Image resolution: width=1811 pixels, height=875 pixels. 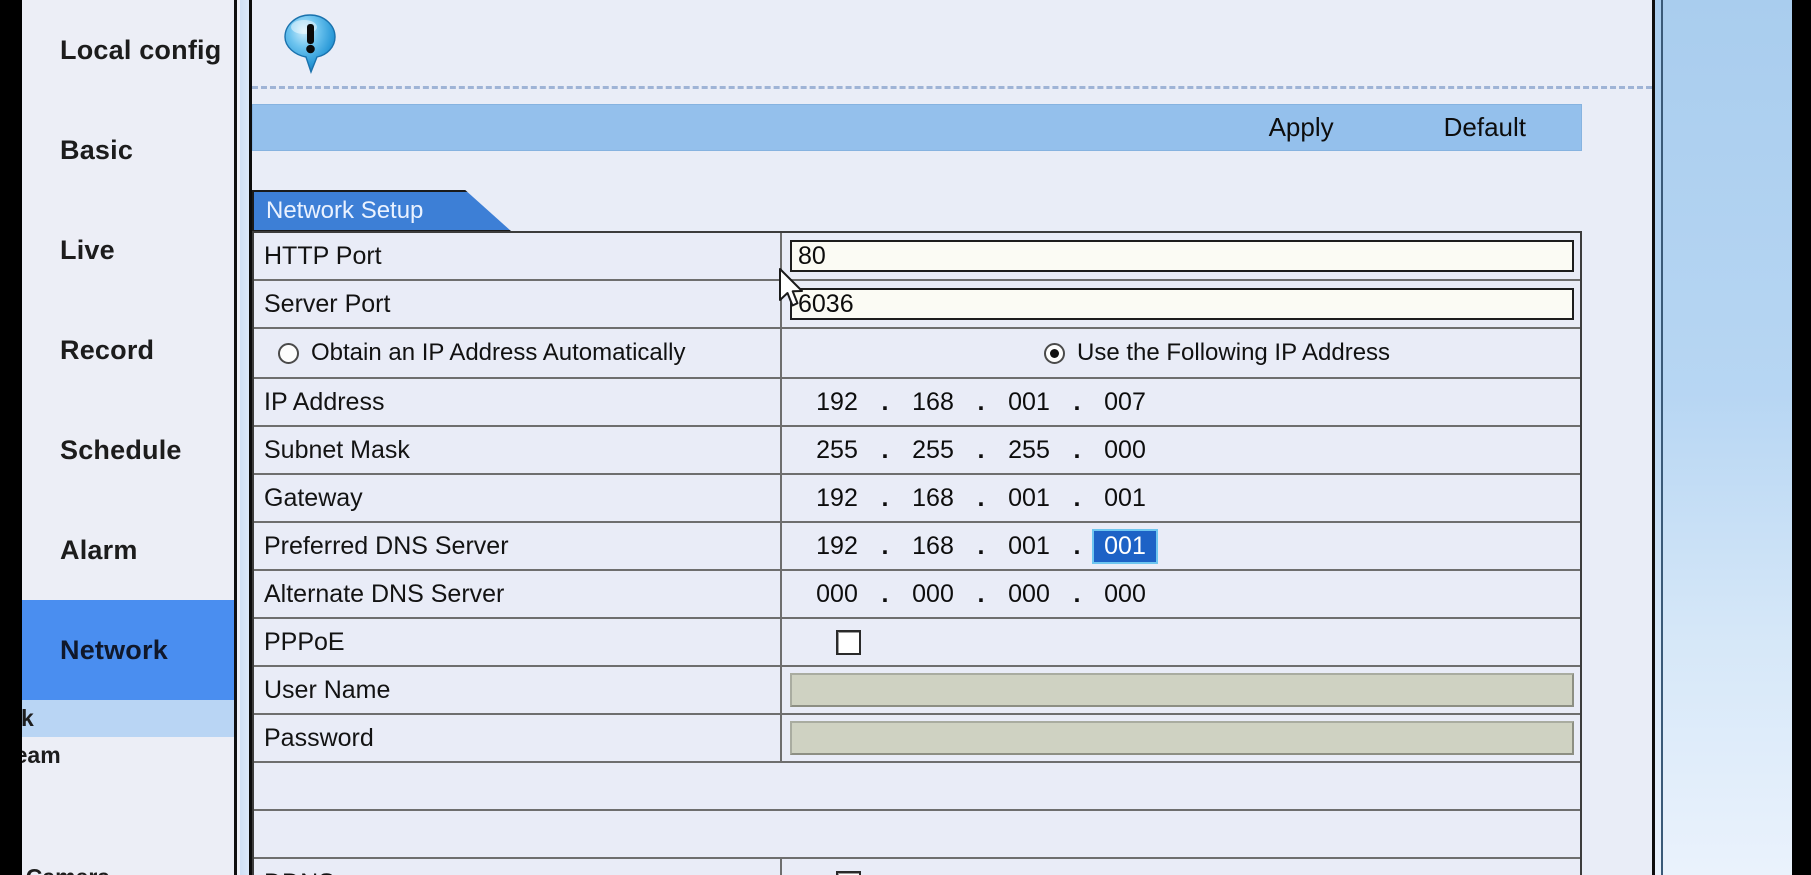 What do you see at coordinates (837, 402) in the screenshot?
I see `ip-address-octet-1: 192` at bounding box center [837, 402].